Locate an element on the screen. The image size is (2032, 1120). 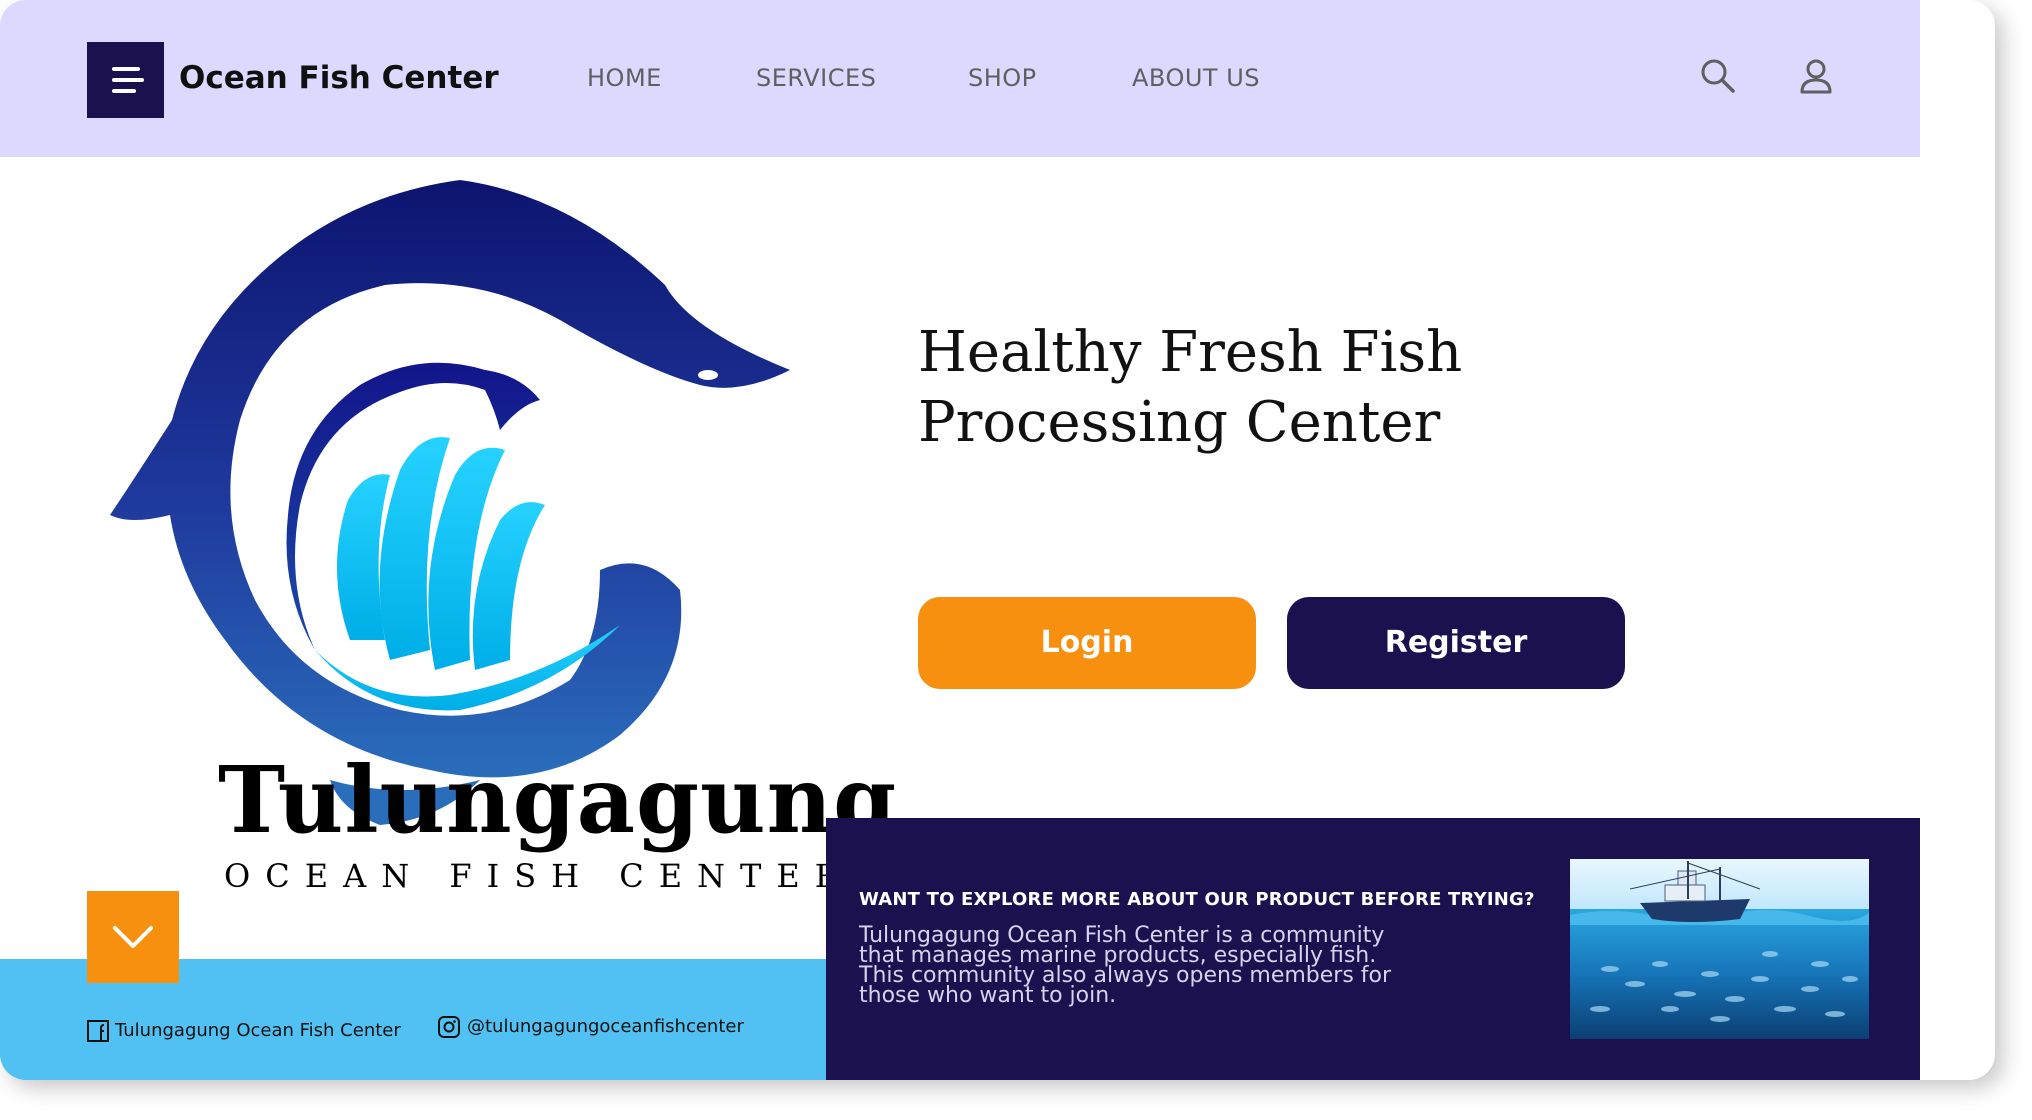
hero-headline-line-2: Processing Center is located at coordinates (1179, 422).